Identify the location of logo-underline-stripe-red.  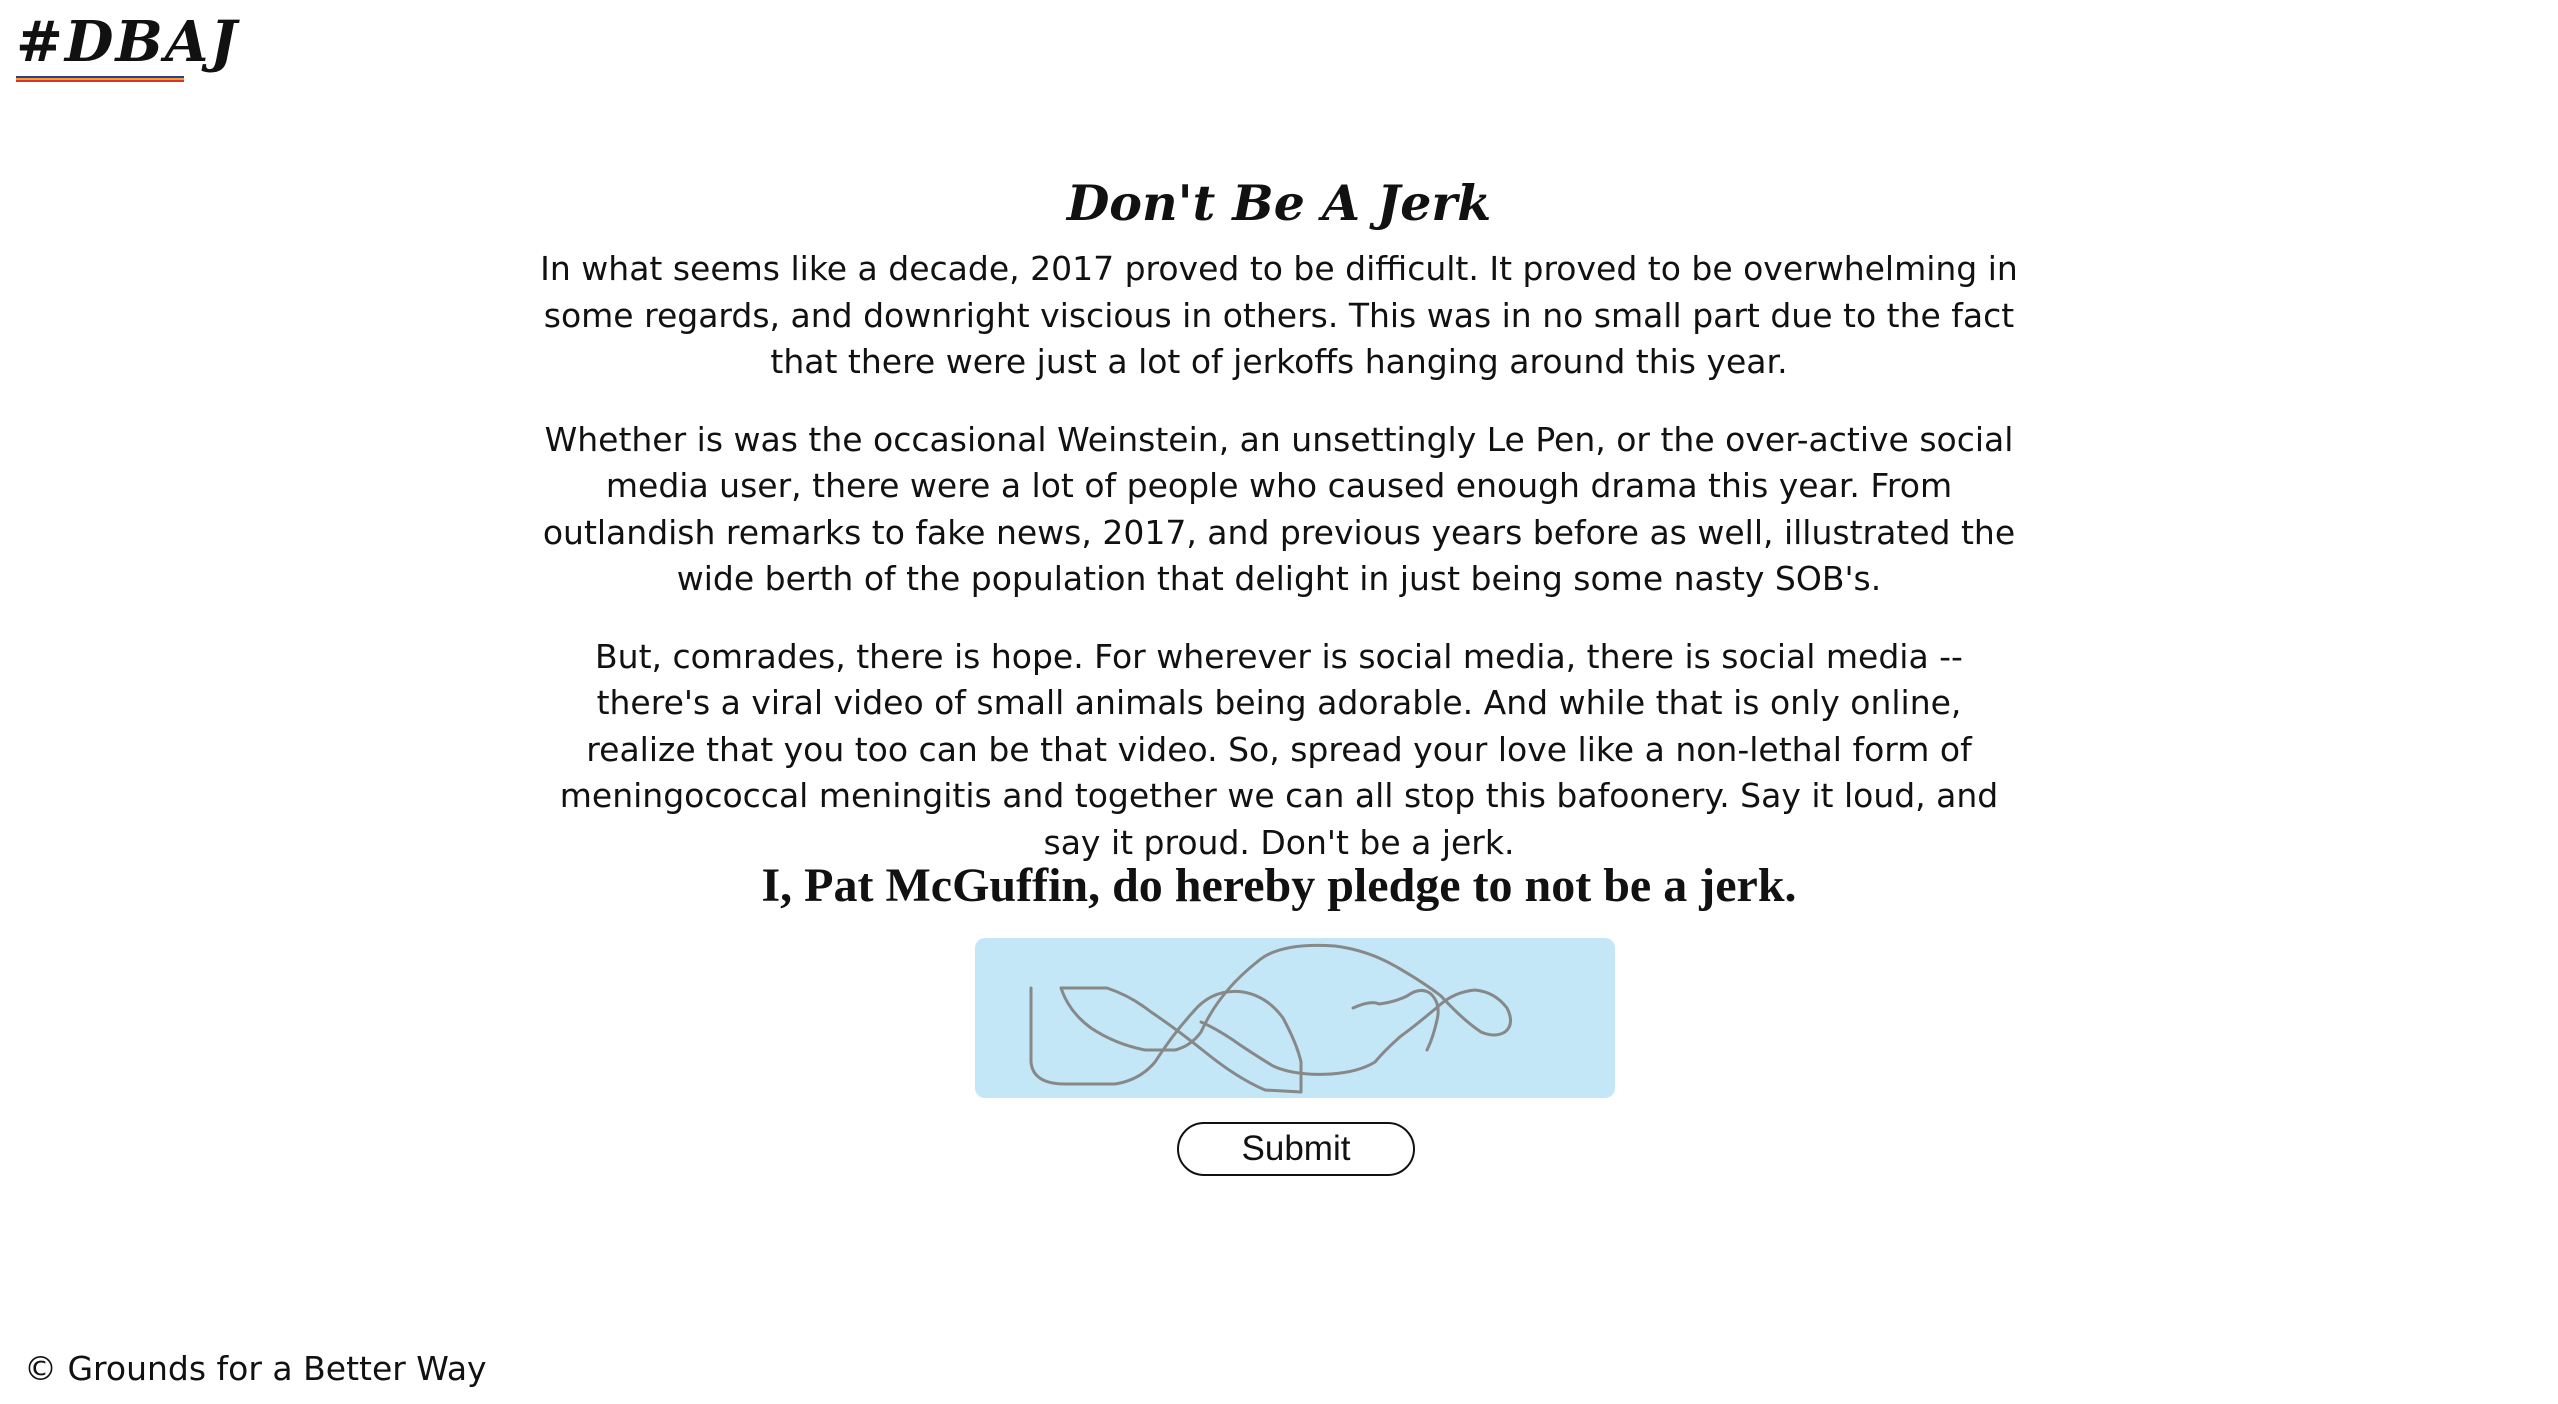
(100, 81).